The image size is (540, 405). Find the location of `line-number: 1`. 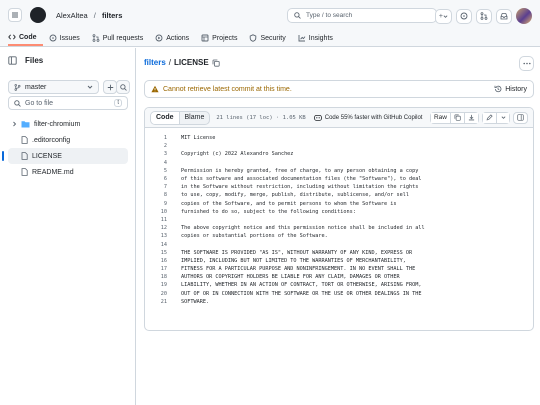

line-number: 1 is located at coordinates (156, 138).